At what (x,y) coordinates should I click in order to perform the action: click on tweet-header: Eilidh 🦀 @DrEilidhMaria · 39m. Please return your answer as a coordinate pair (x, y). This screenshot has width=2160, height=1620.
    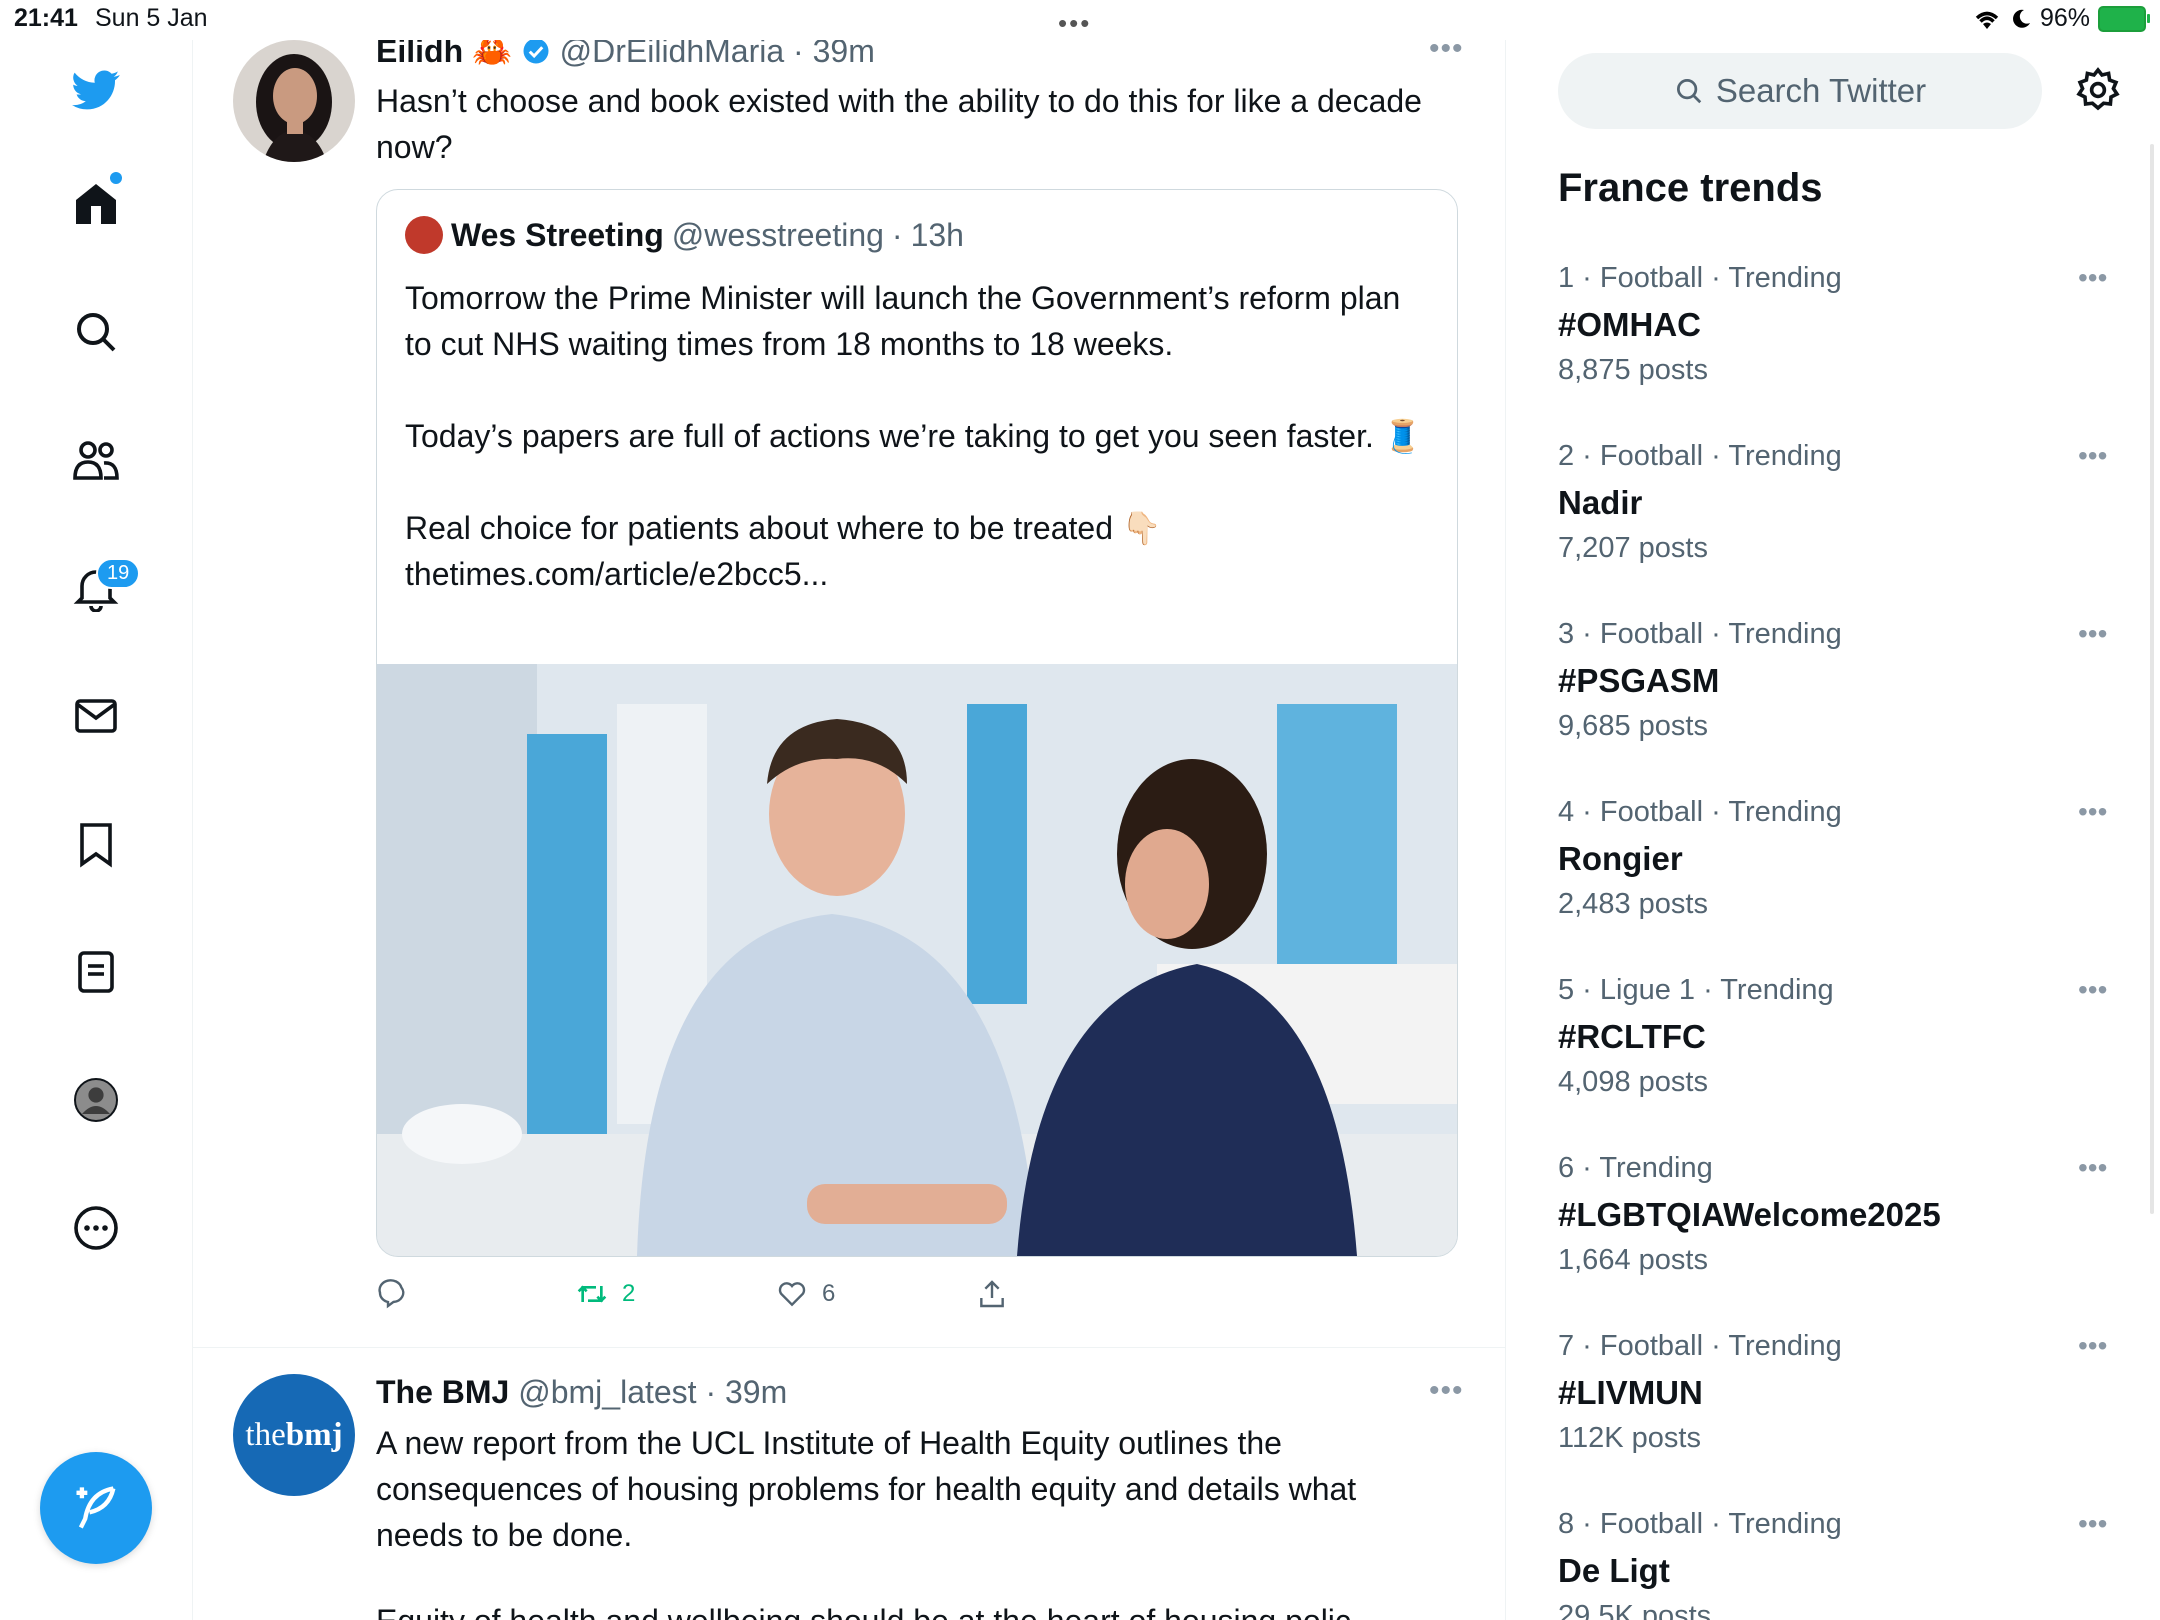
    Looking at the image, I should click on (625, 55).